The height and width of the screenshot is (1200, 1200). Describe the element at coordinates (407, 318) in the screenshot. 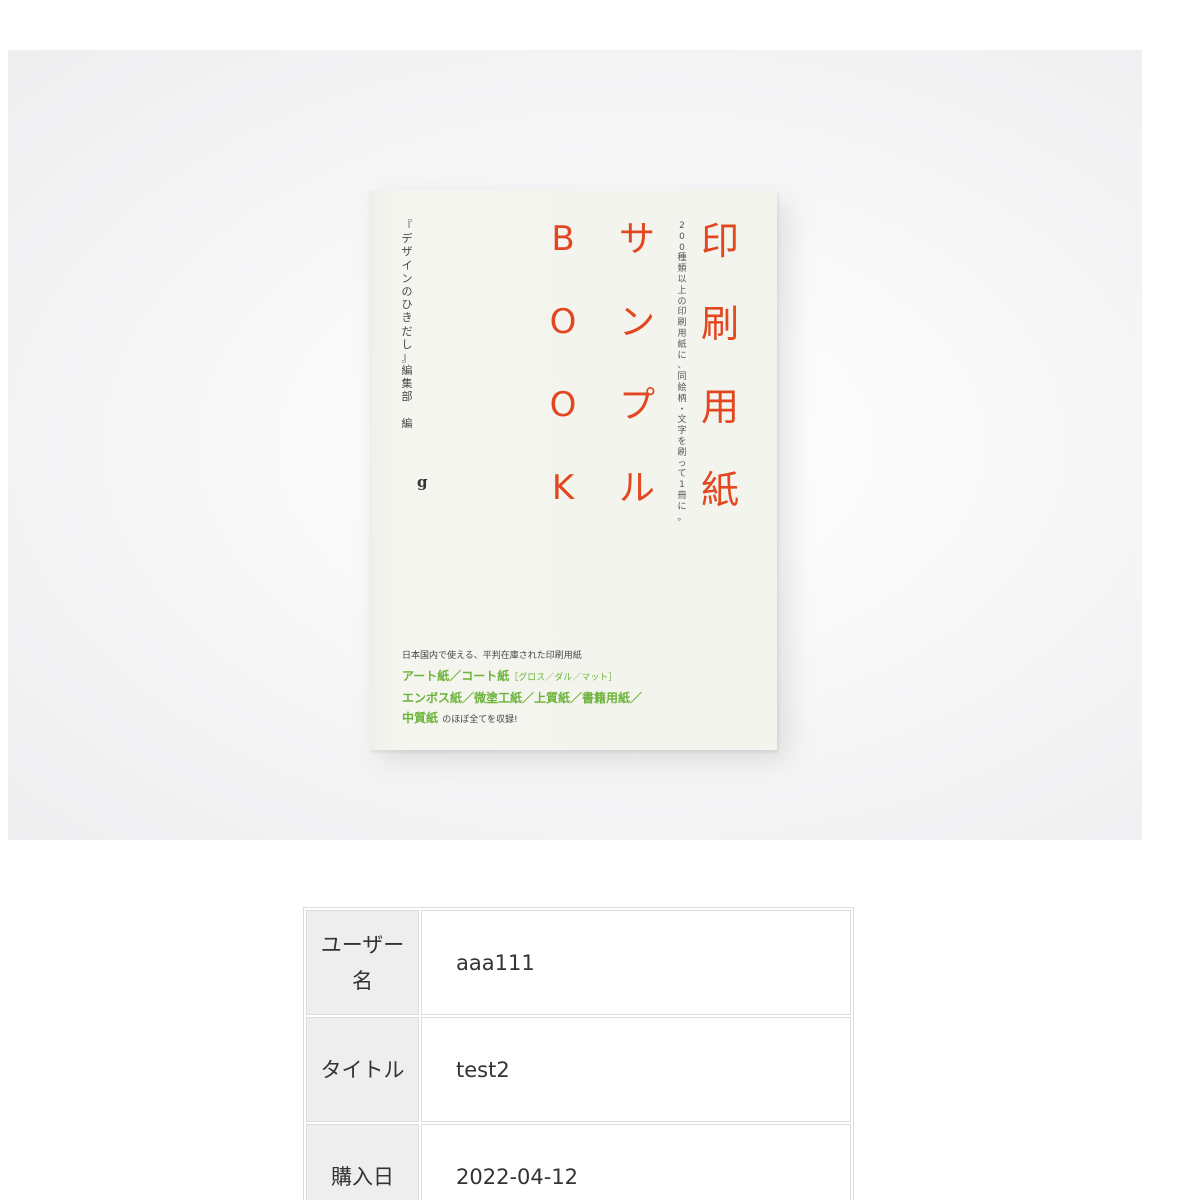

I see `cover-editor-char: き` at that location.